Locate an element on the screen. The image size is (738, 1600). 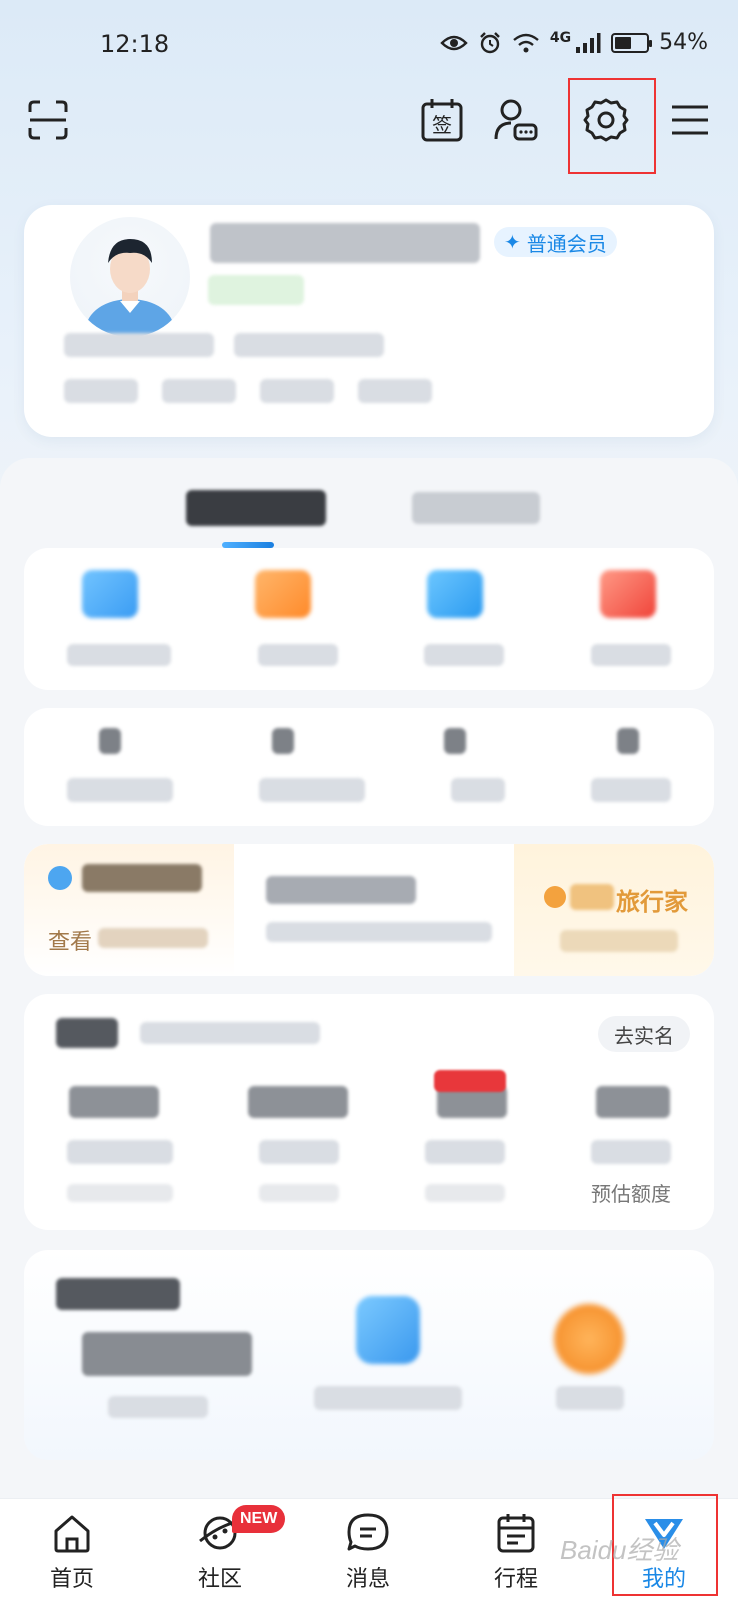
settings-highlight-box is located at coordinates (612, 126).